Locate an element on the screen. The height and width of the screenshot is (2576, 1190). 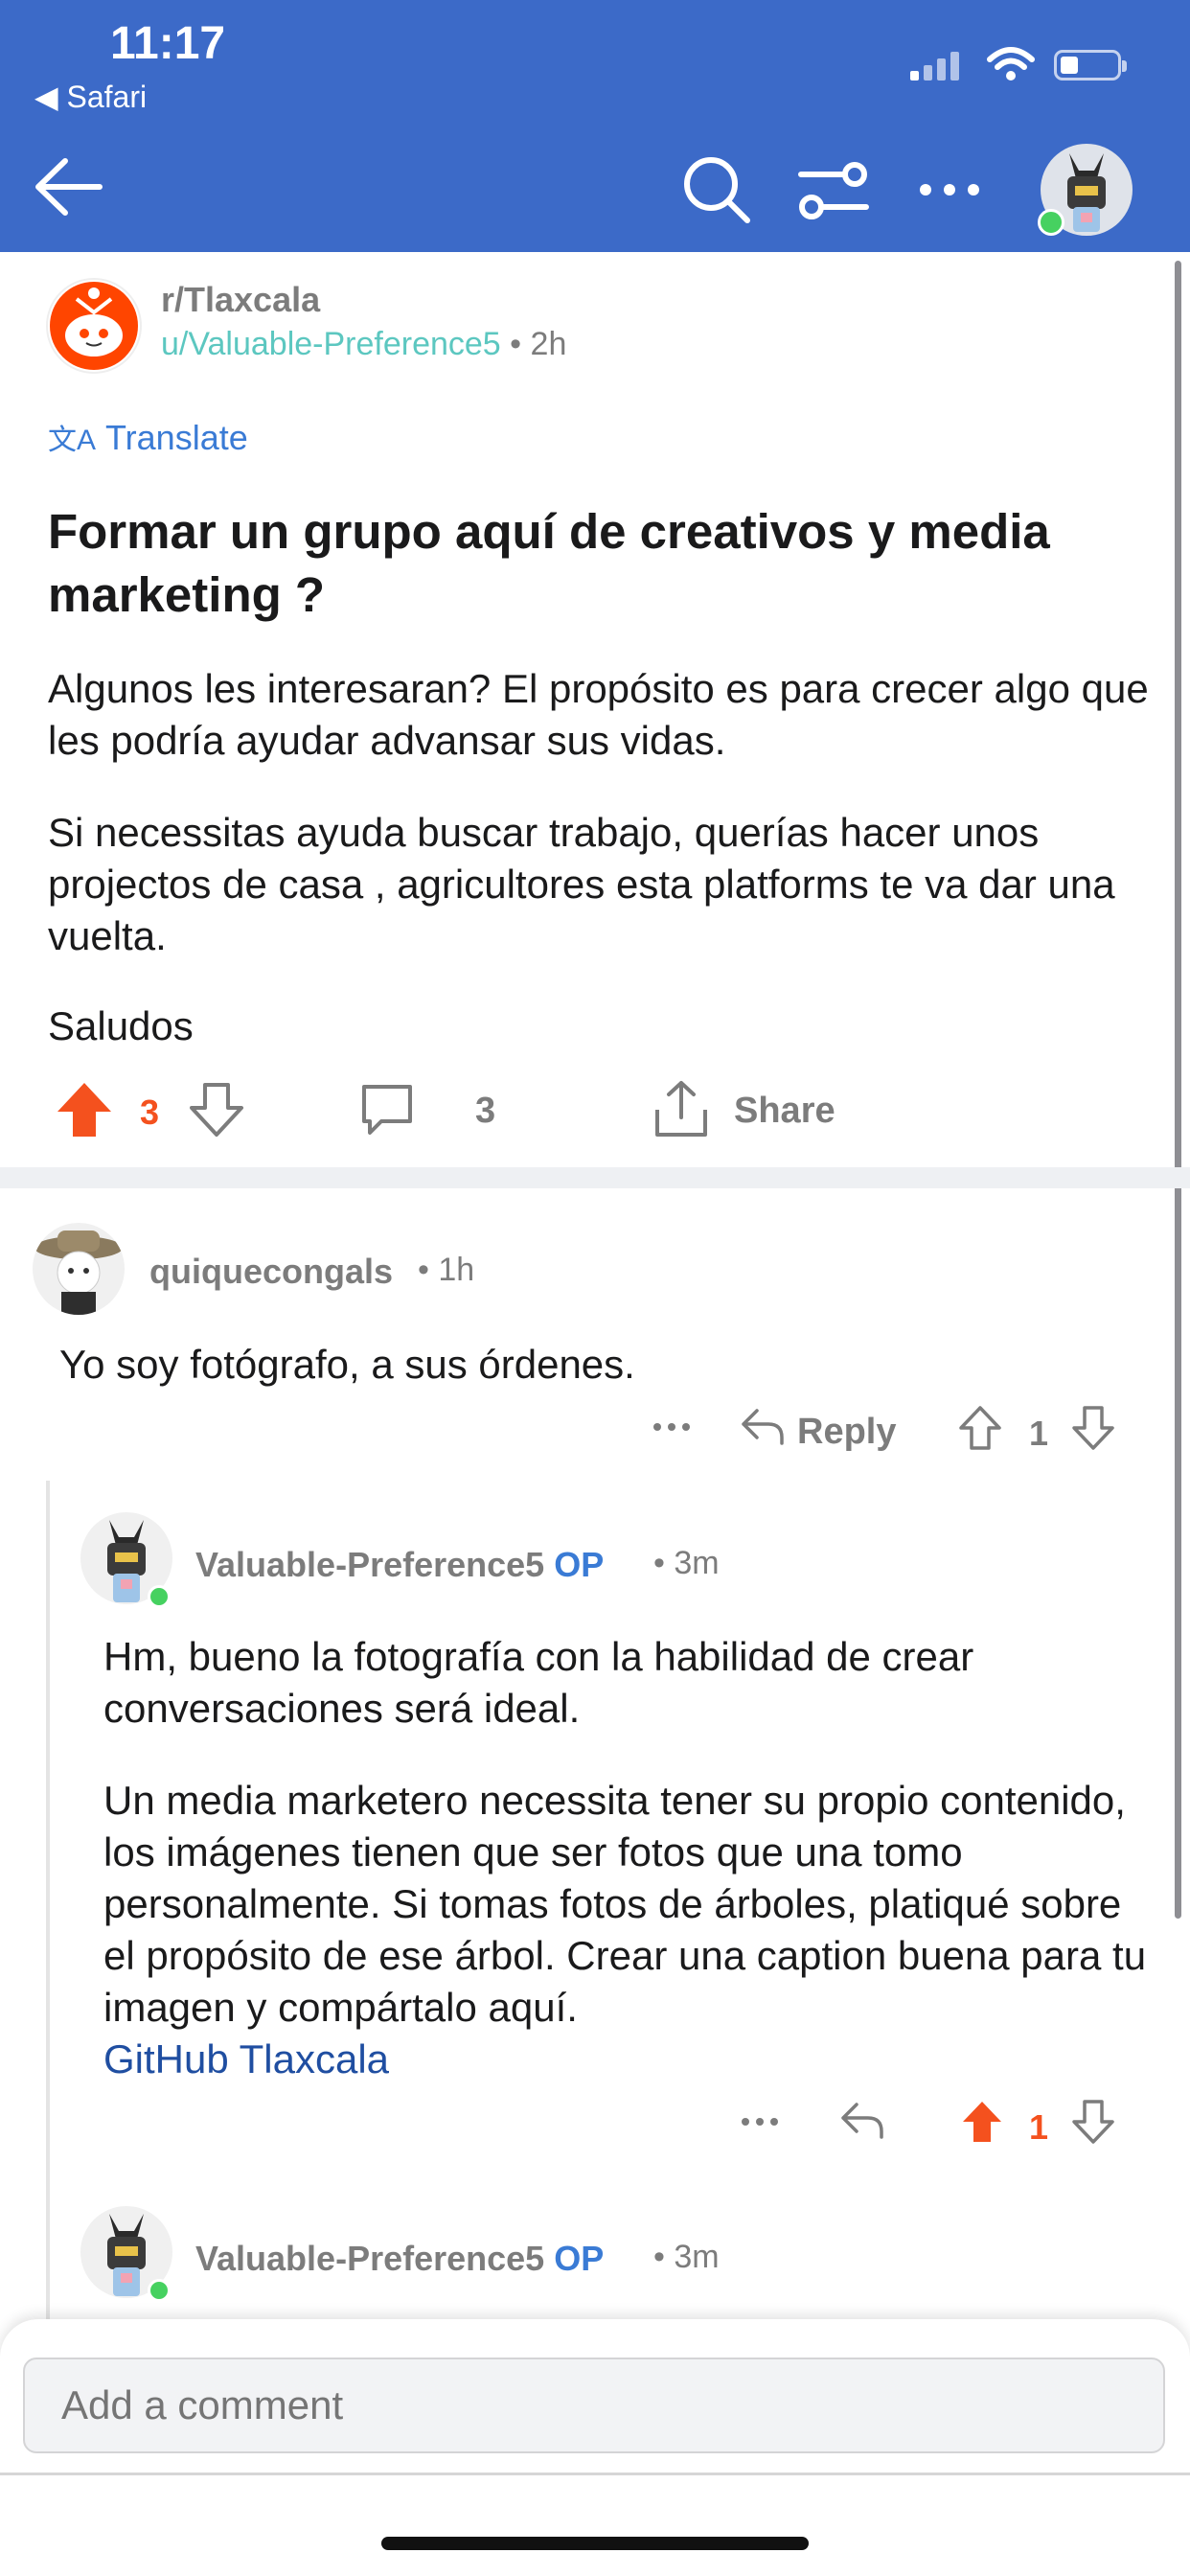
reply-button-label: Reply is located at coordinates (847, 1433).